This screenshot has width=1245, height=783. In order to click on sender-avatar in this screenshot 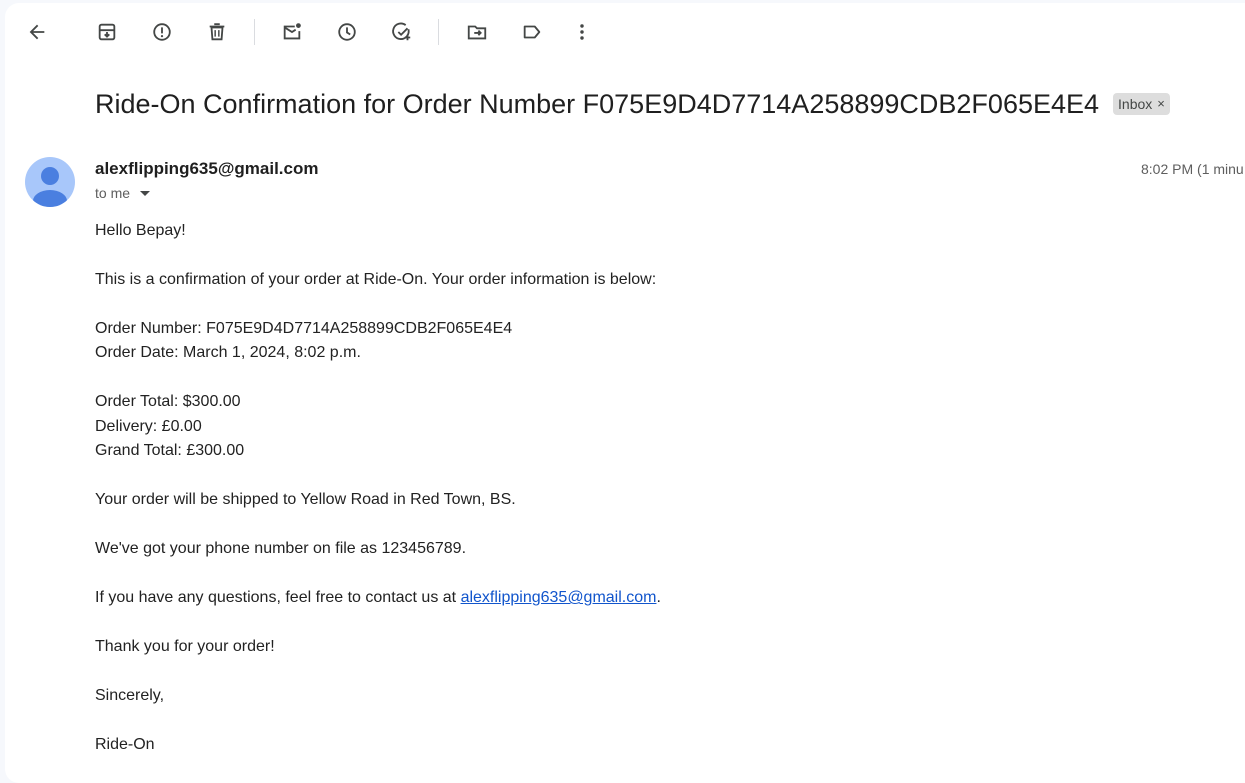, I will do `click(50, 182)`.